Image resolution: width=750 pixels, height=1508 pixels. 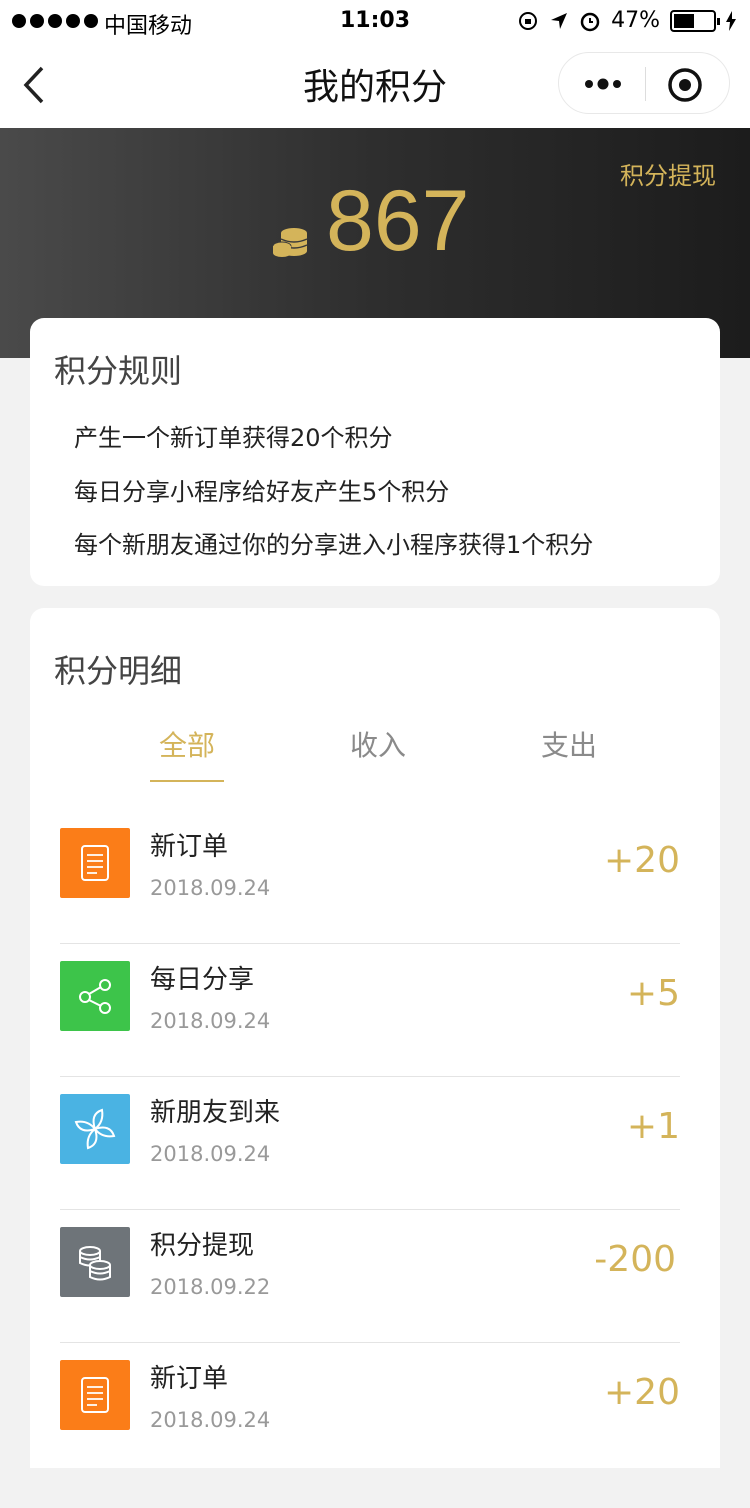 I want to click on record-row: 每日分享 2018.09.24 +5, so click(x=370, y=1011).